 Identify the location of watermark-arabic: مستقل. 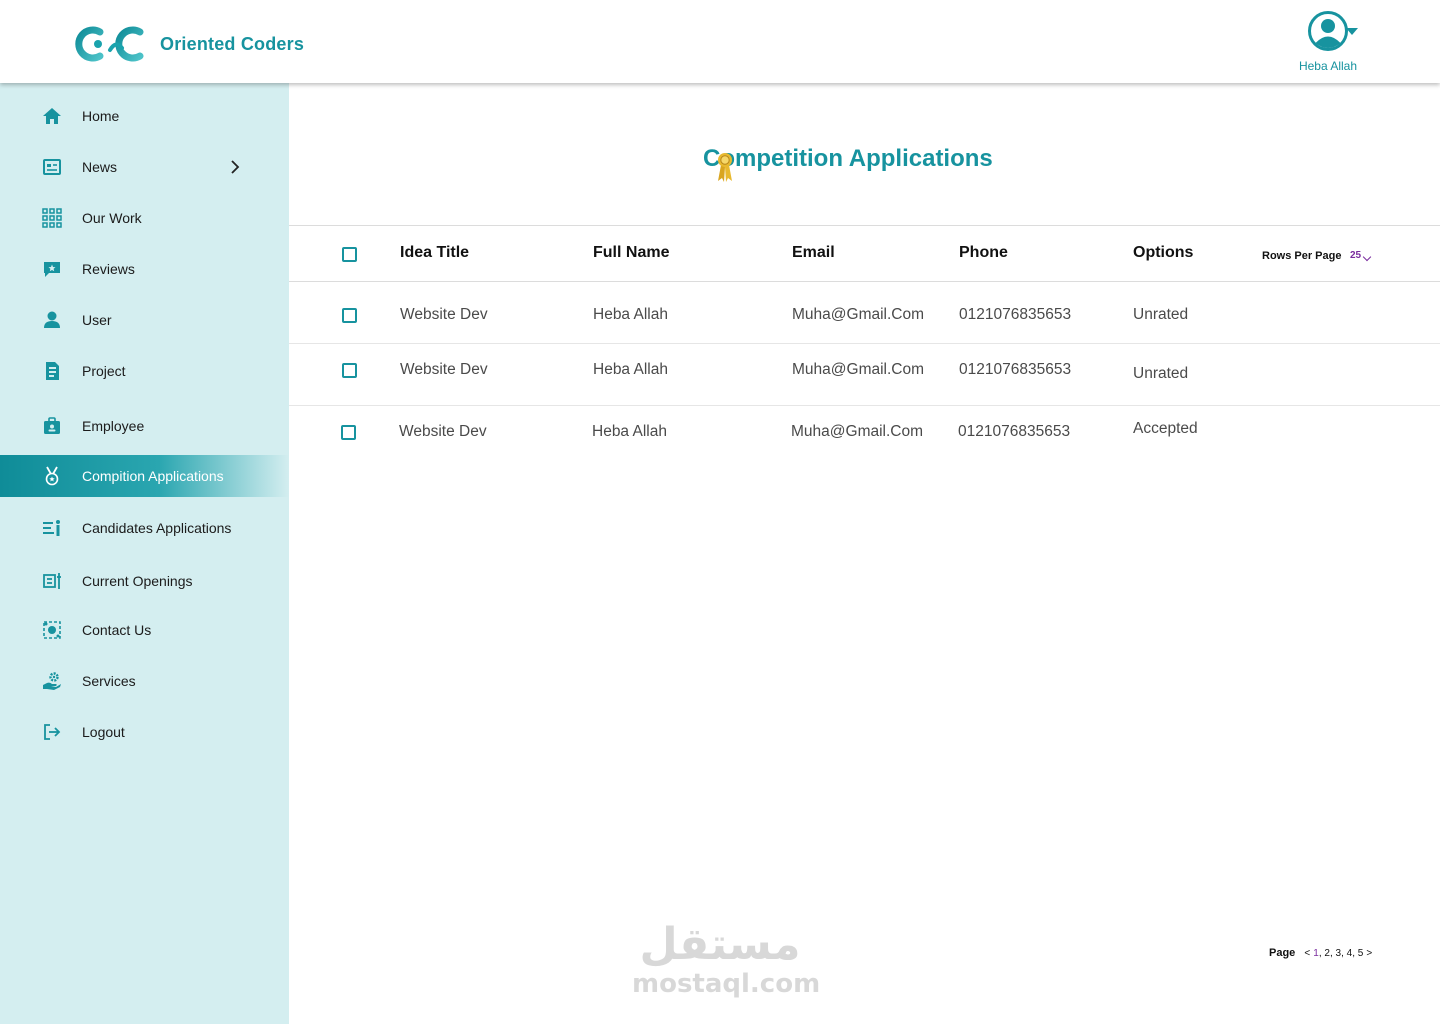
(720, 944).